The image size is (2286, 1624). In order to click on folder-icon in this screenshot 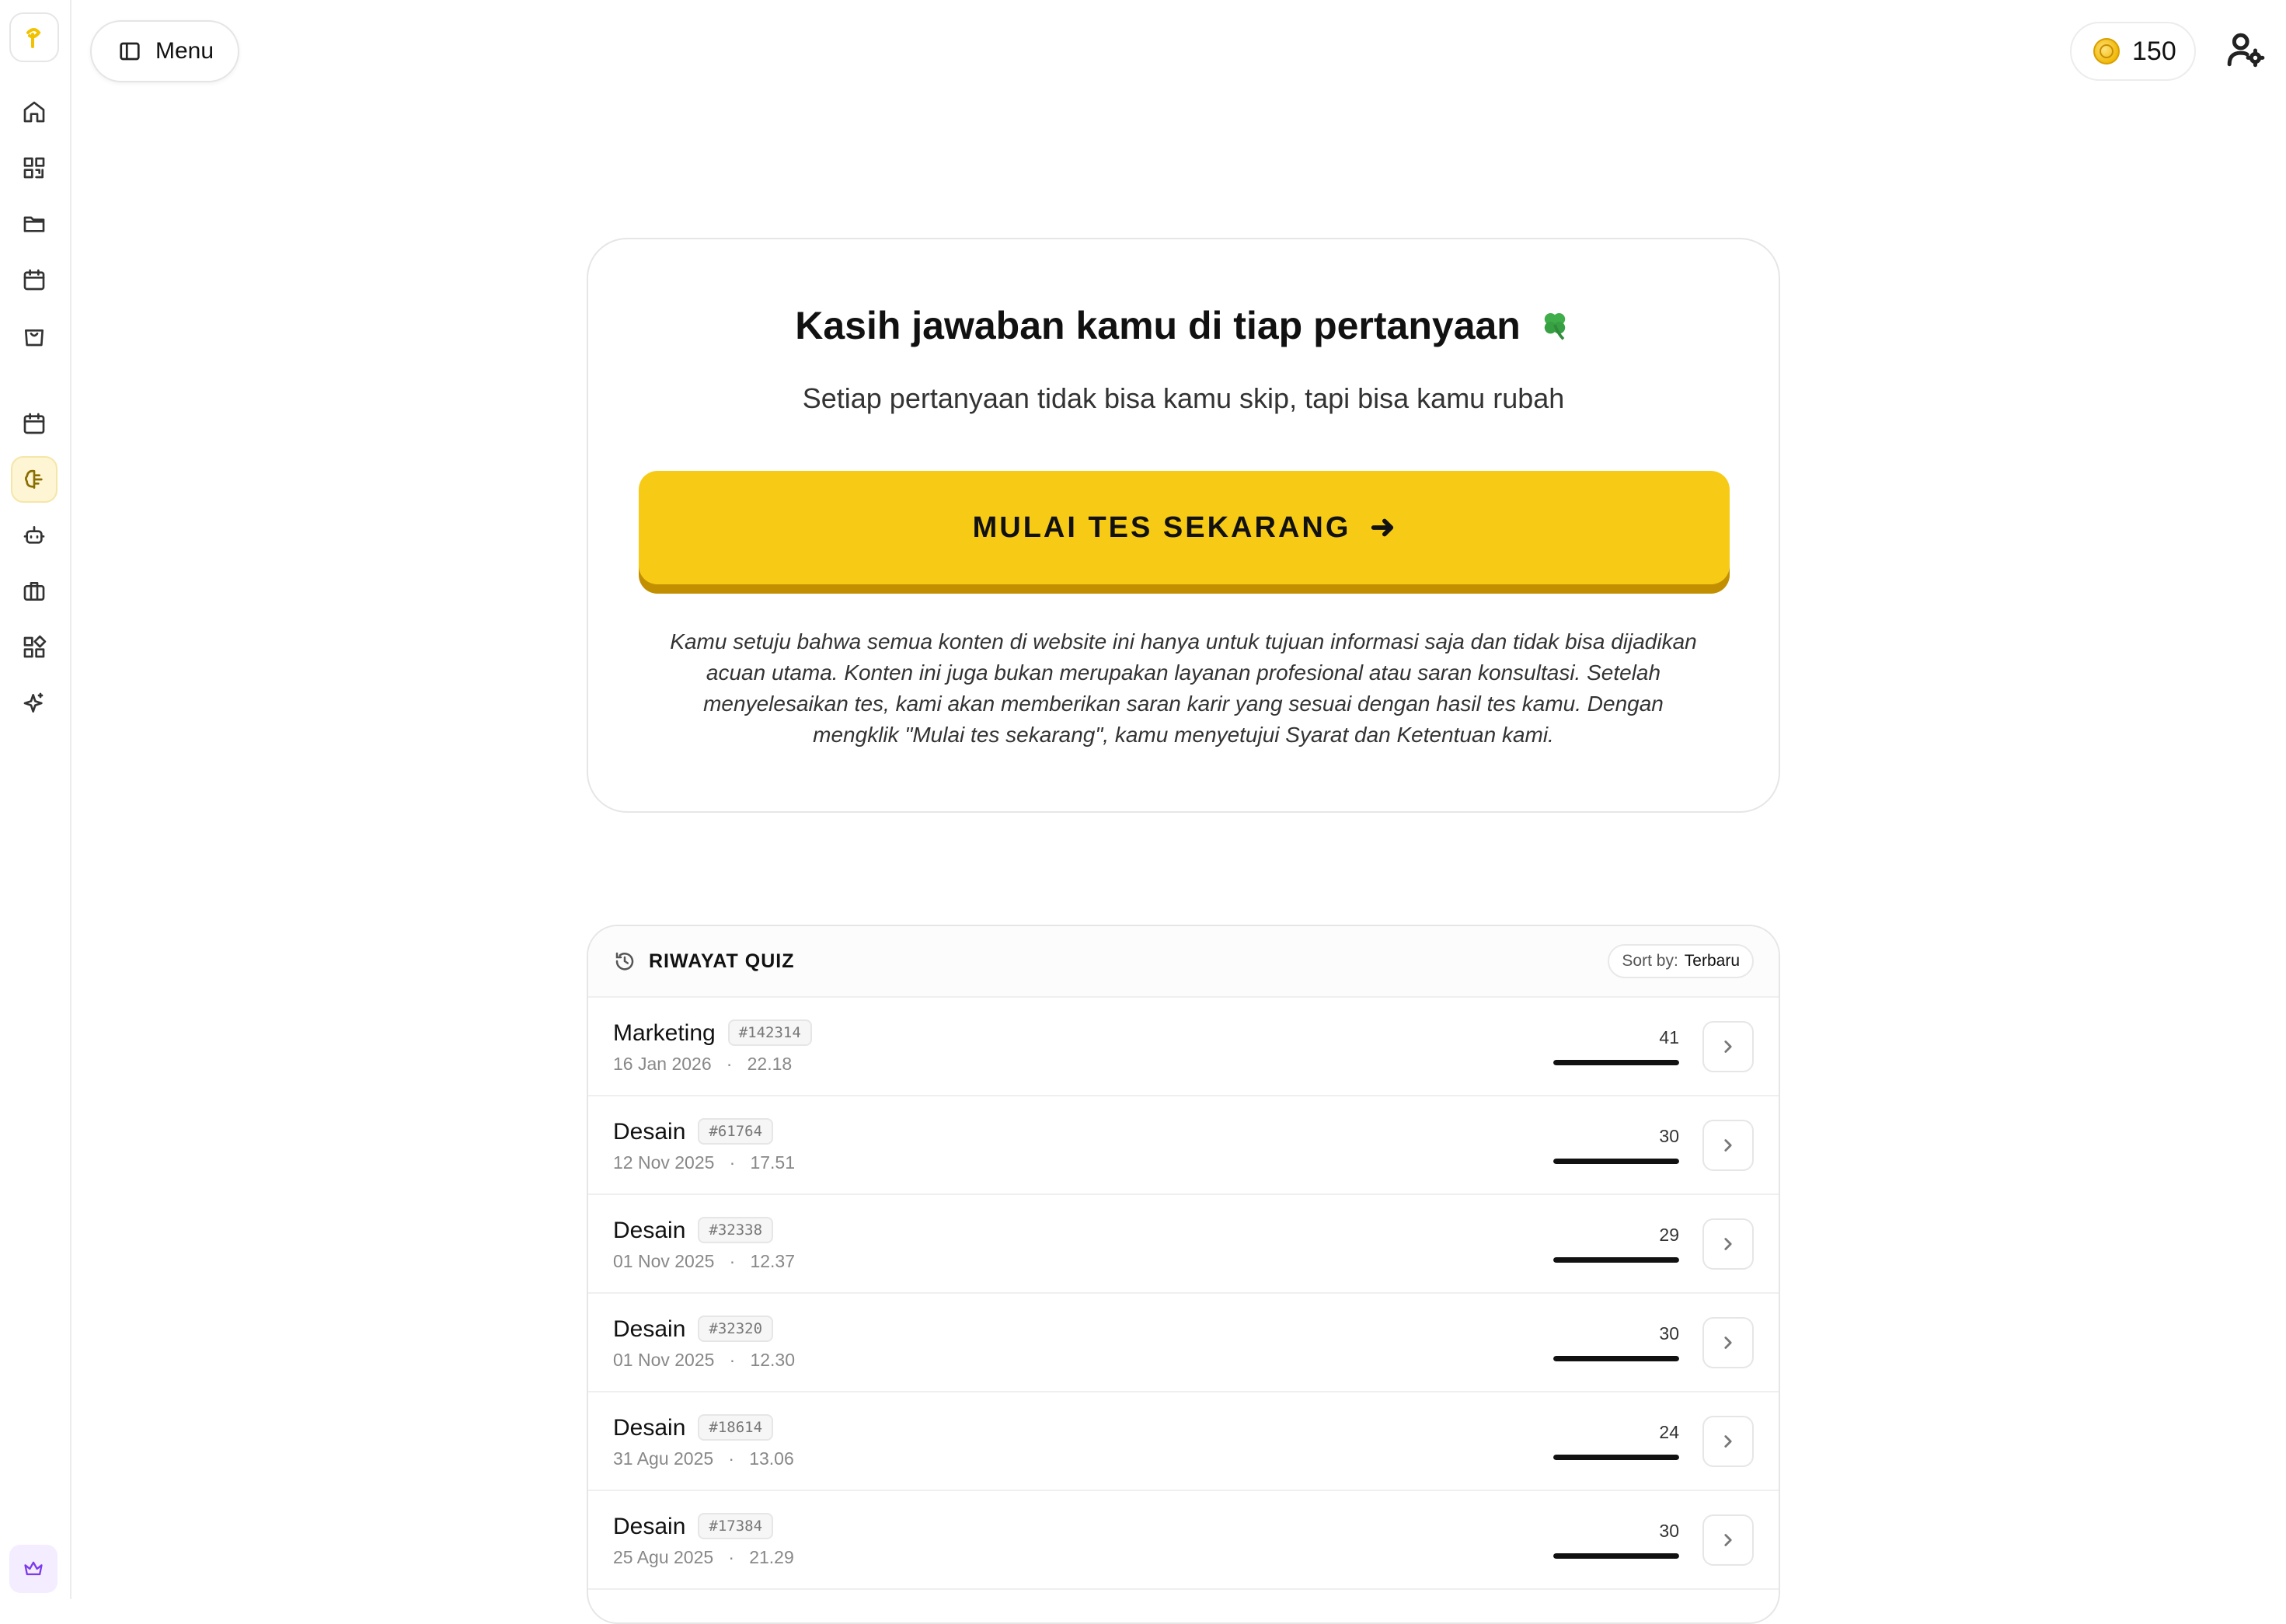, I will do `click(34, 224)`.